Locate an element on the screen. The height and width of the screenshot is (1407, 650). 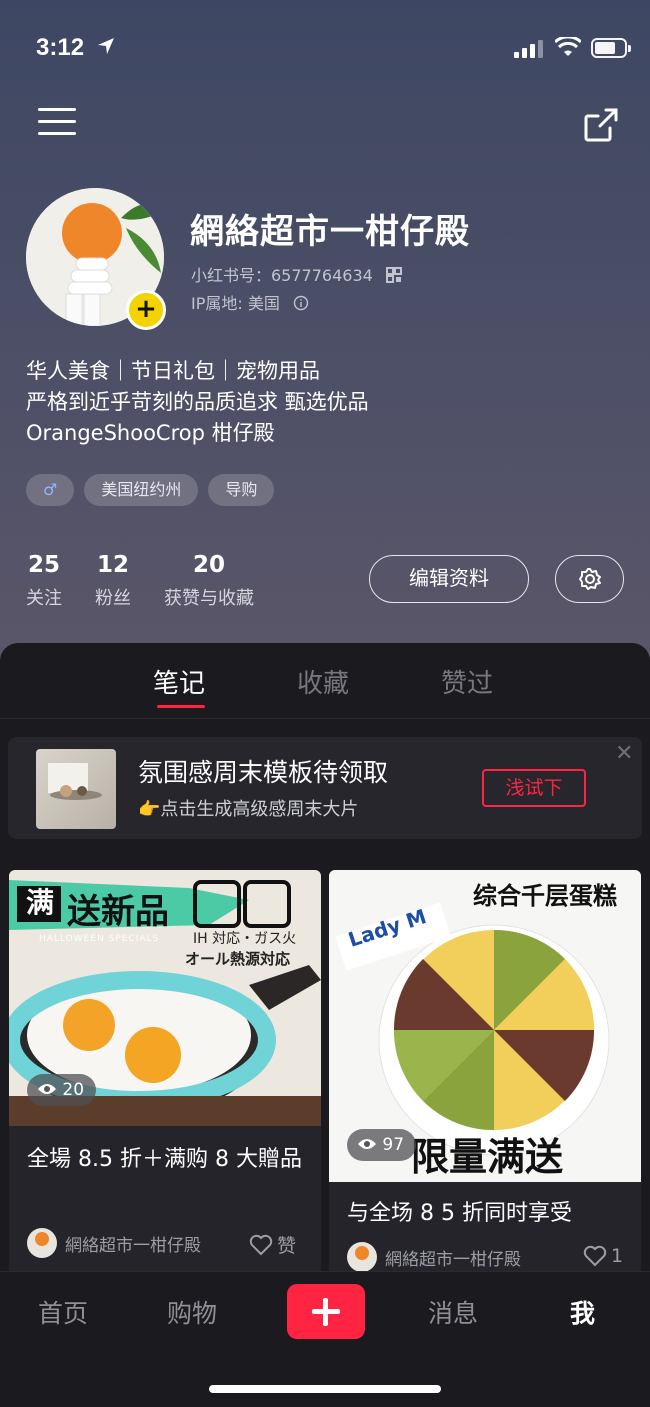
promo-badge-text: 满 is located at coordinates (39, 902).